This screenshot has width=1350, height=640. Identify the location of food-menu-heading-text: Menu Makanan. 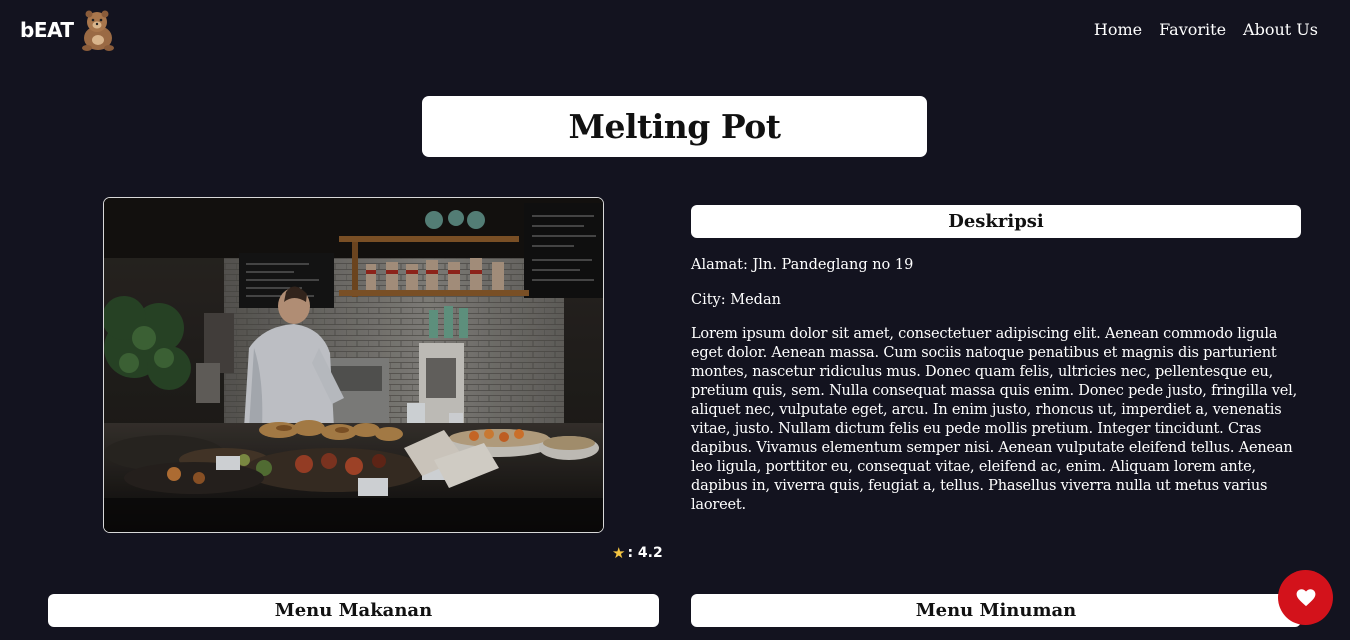
(353, 610).